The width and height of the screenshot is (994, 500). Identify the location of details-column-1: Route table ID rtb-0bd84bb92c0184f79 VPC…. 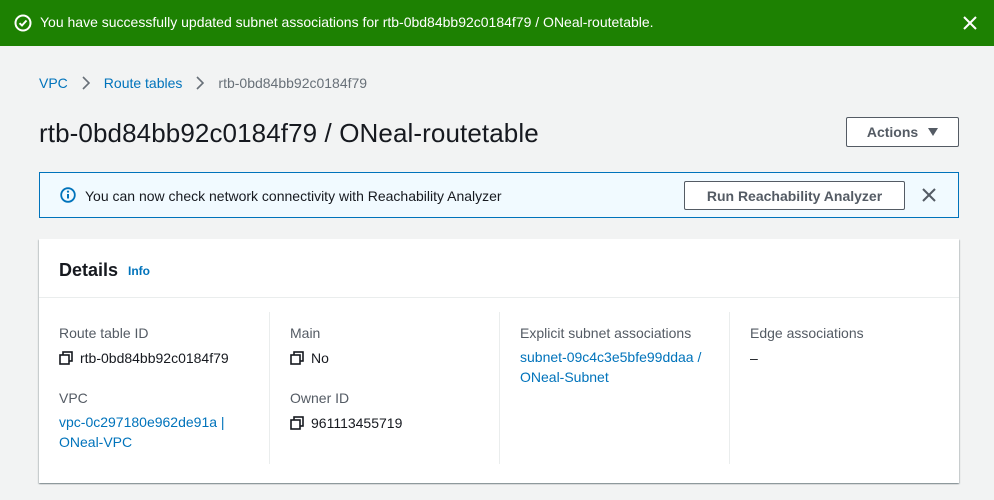
(164, 388).